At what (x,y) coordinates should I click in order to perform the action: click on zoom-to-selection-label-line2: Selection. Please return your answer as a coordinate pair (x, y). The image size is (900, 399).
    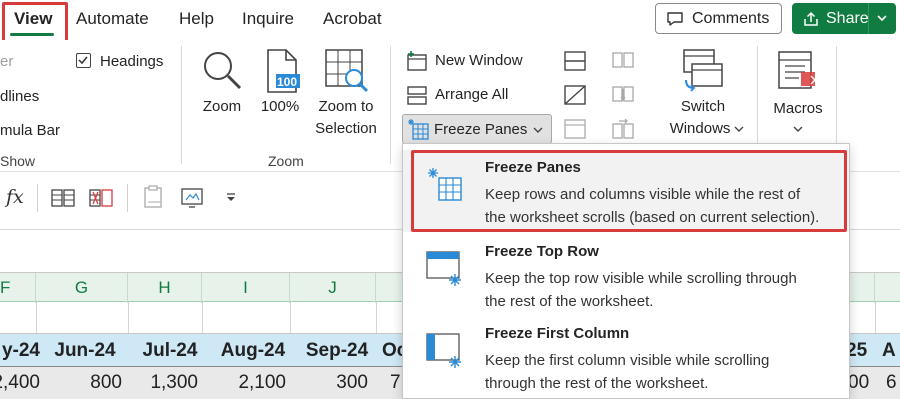
    Looking at the image, I should click on (346, 128).